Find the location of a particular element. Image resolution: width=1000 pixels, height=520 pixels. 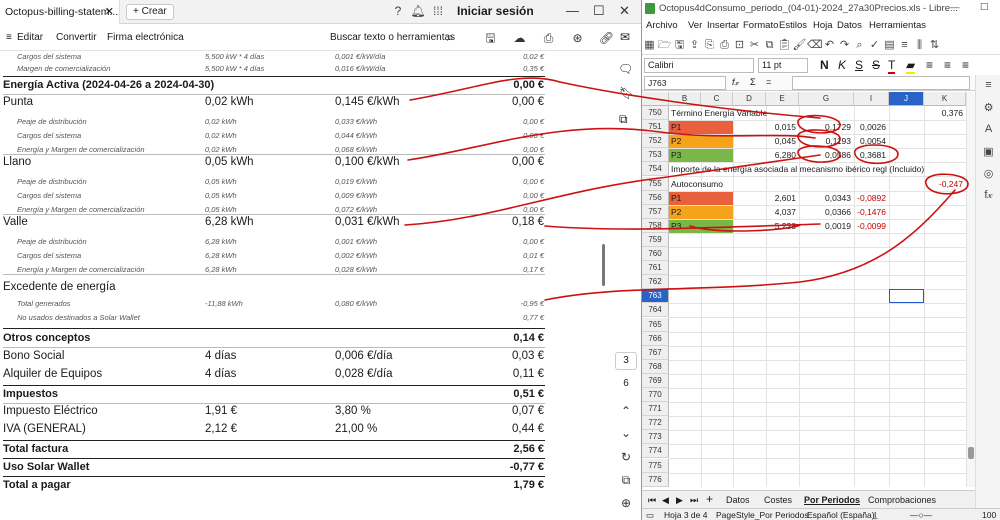

cell-G756: 0,0343 is located at coordinates (825, 198).